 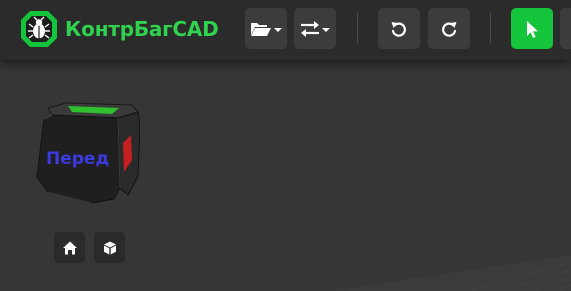 I want to click on folder-open-icon, so click(x=266, y=29).